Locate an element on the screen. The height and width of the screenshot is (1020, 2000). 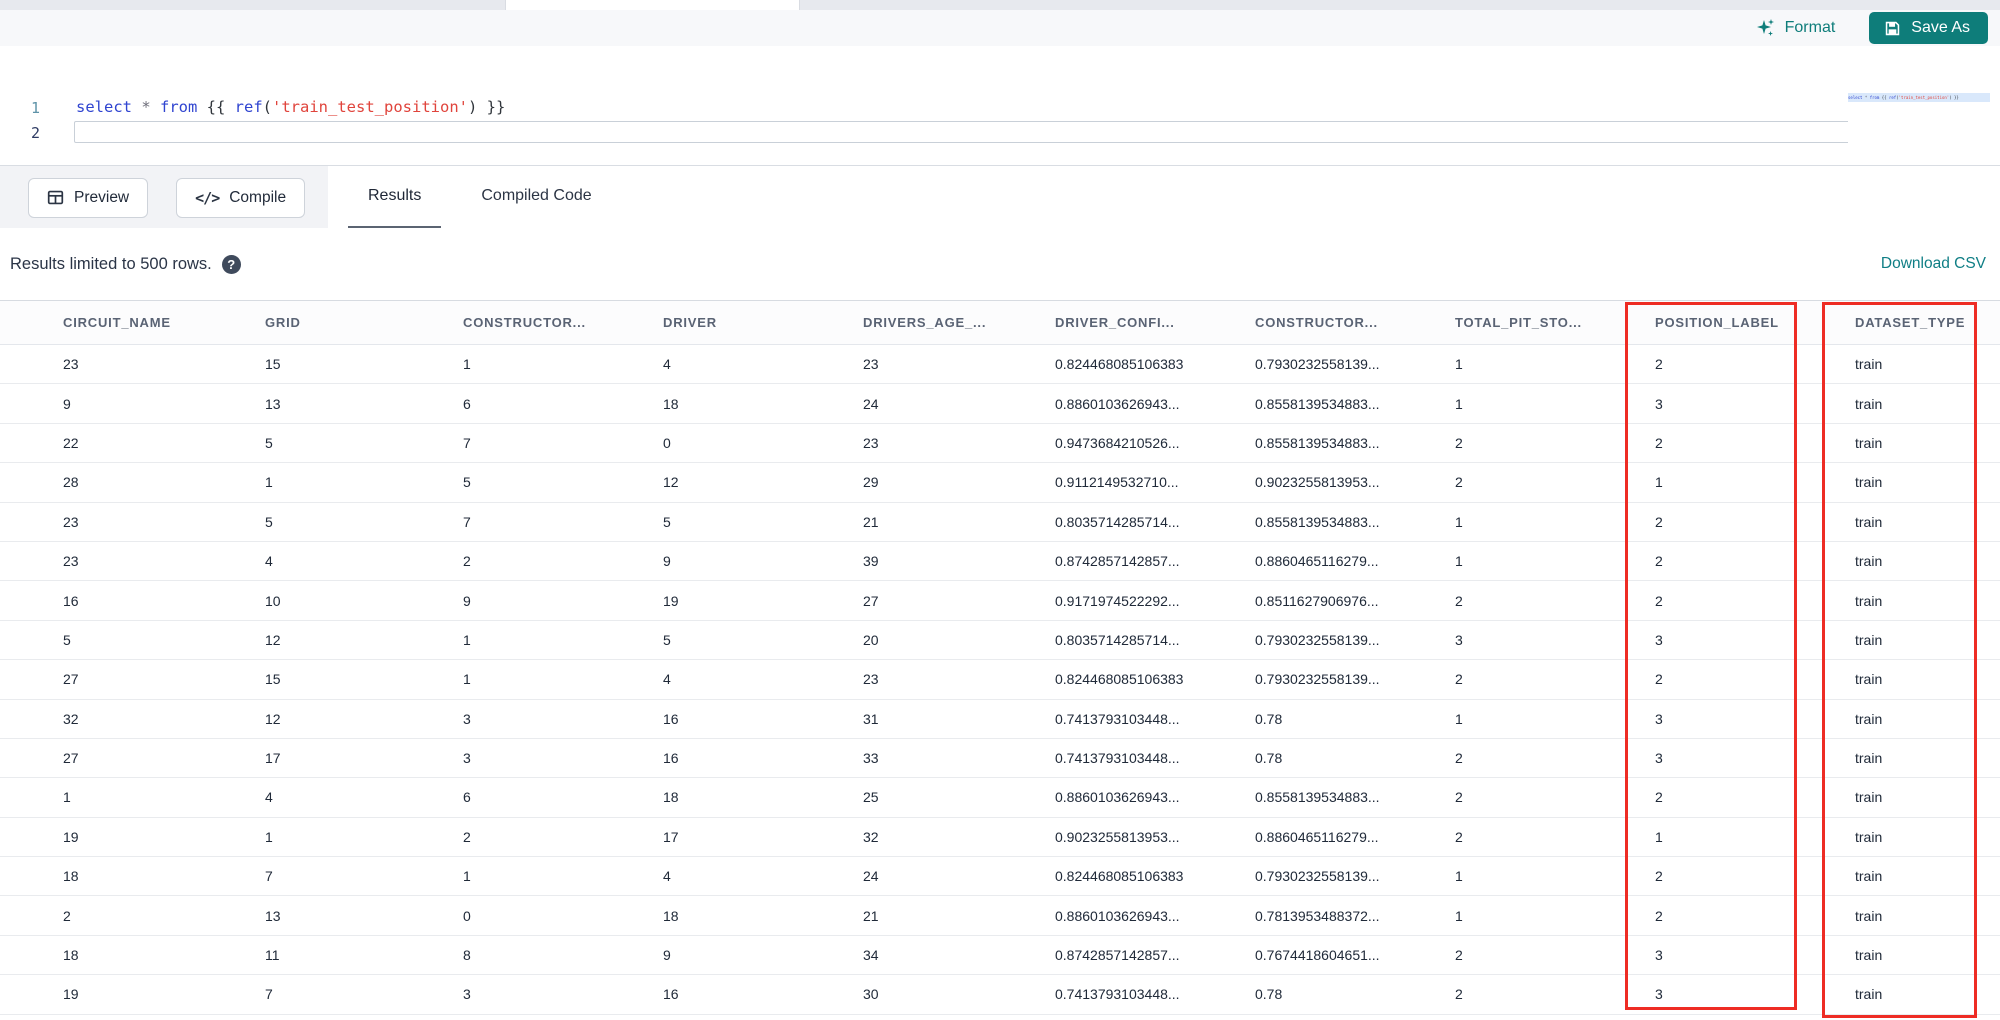
table-cell: 28 is located at coordinates (71, 482).